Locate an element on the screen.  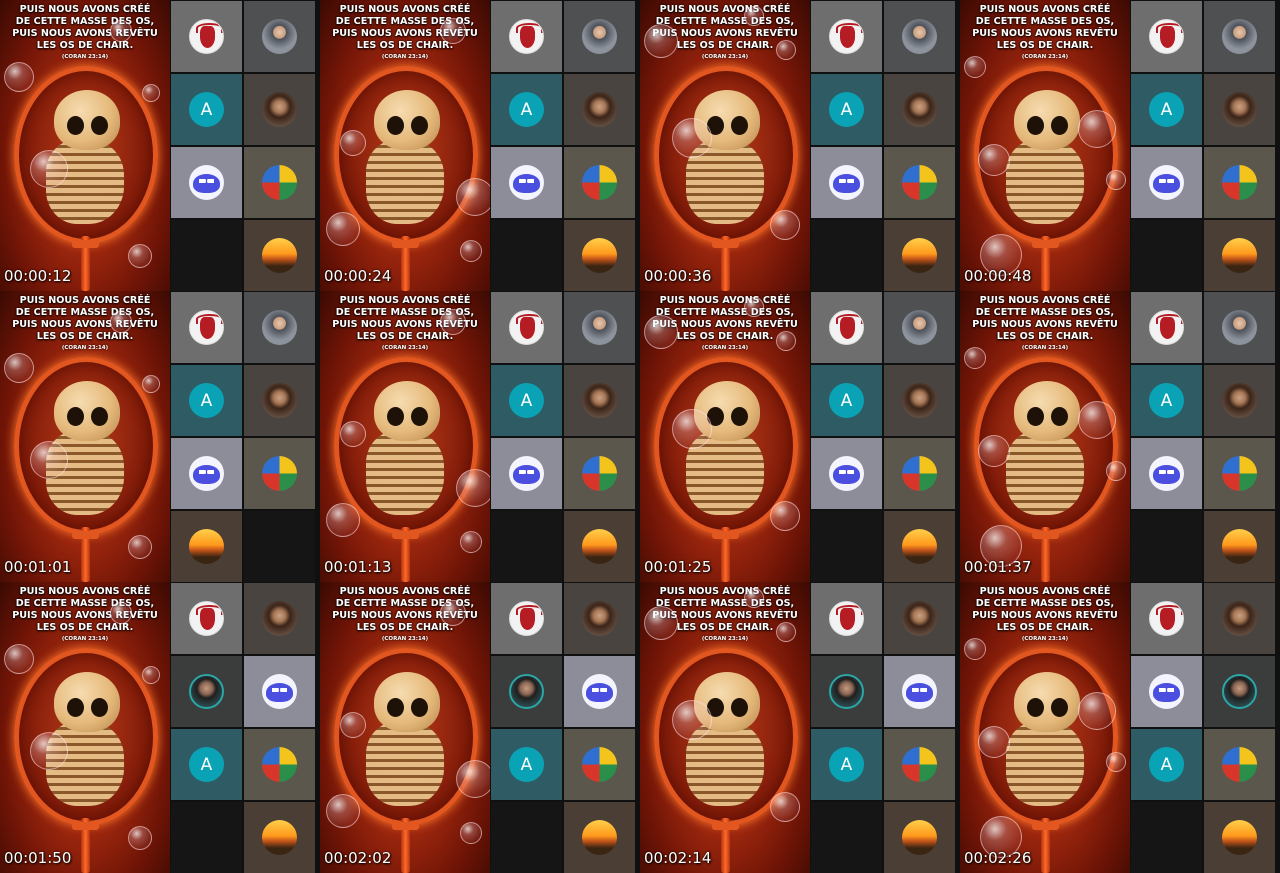
skeleton-skull is located at coordinates (87, 702).